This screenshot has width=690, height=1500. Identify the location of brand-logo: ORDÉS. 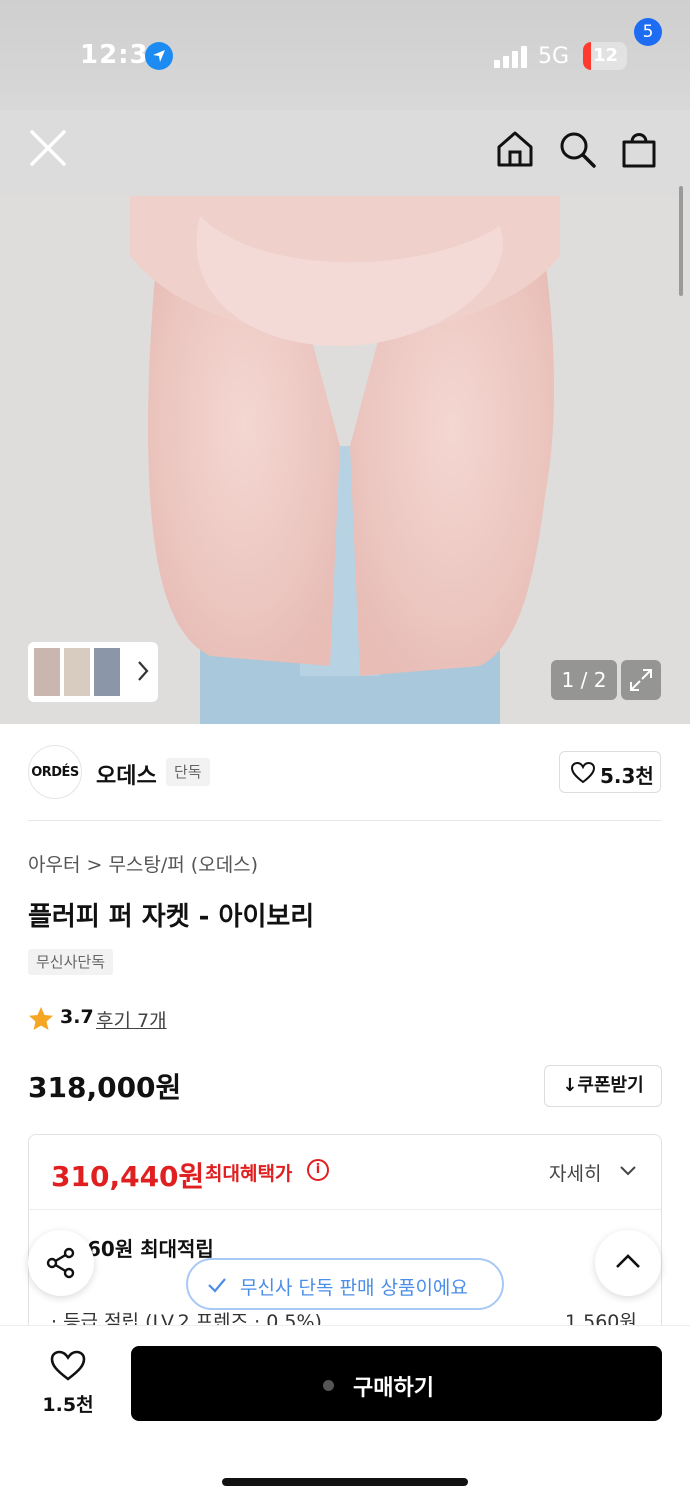
(55, 772).